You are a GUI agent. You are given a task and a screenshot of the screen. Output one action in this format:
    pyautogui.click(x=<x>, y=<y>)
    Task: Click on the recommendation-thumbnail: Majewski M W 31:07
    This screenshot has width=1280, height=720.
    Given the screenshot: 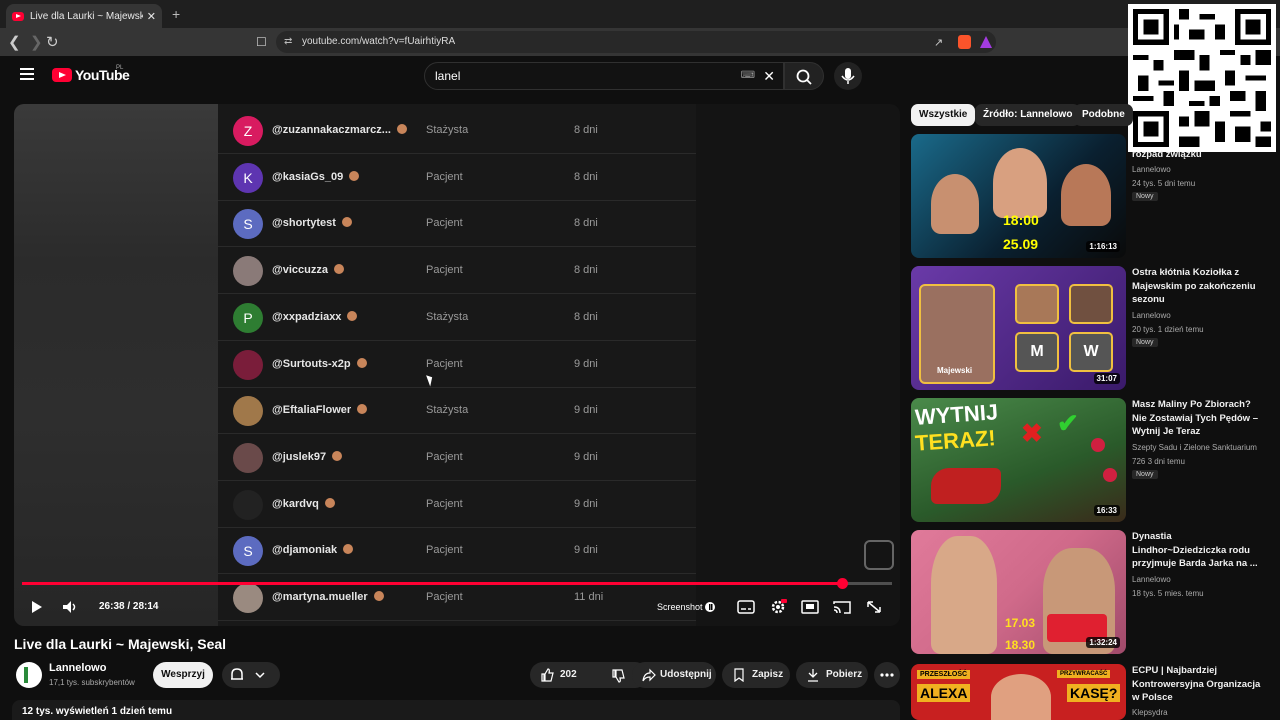 What is the action you would take?
    pyautogui.click(x=1018, y=328)
    